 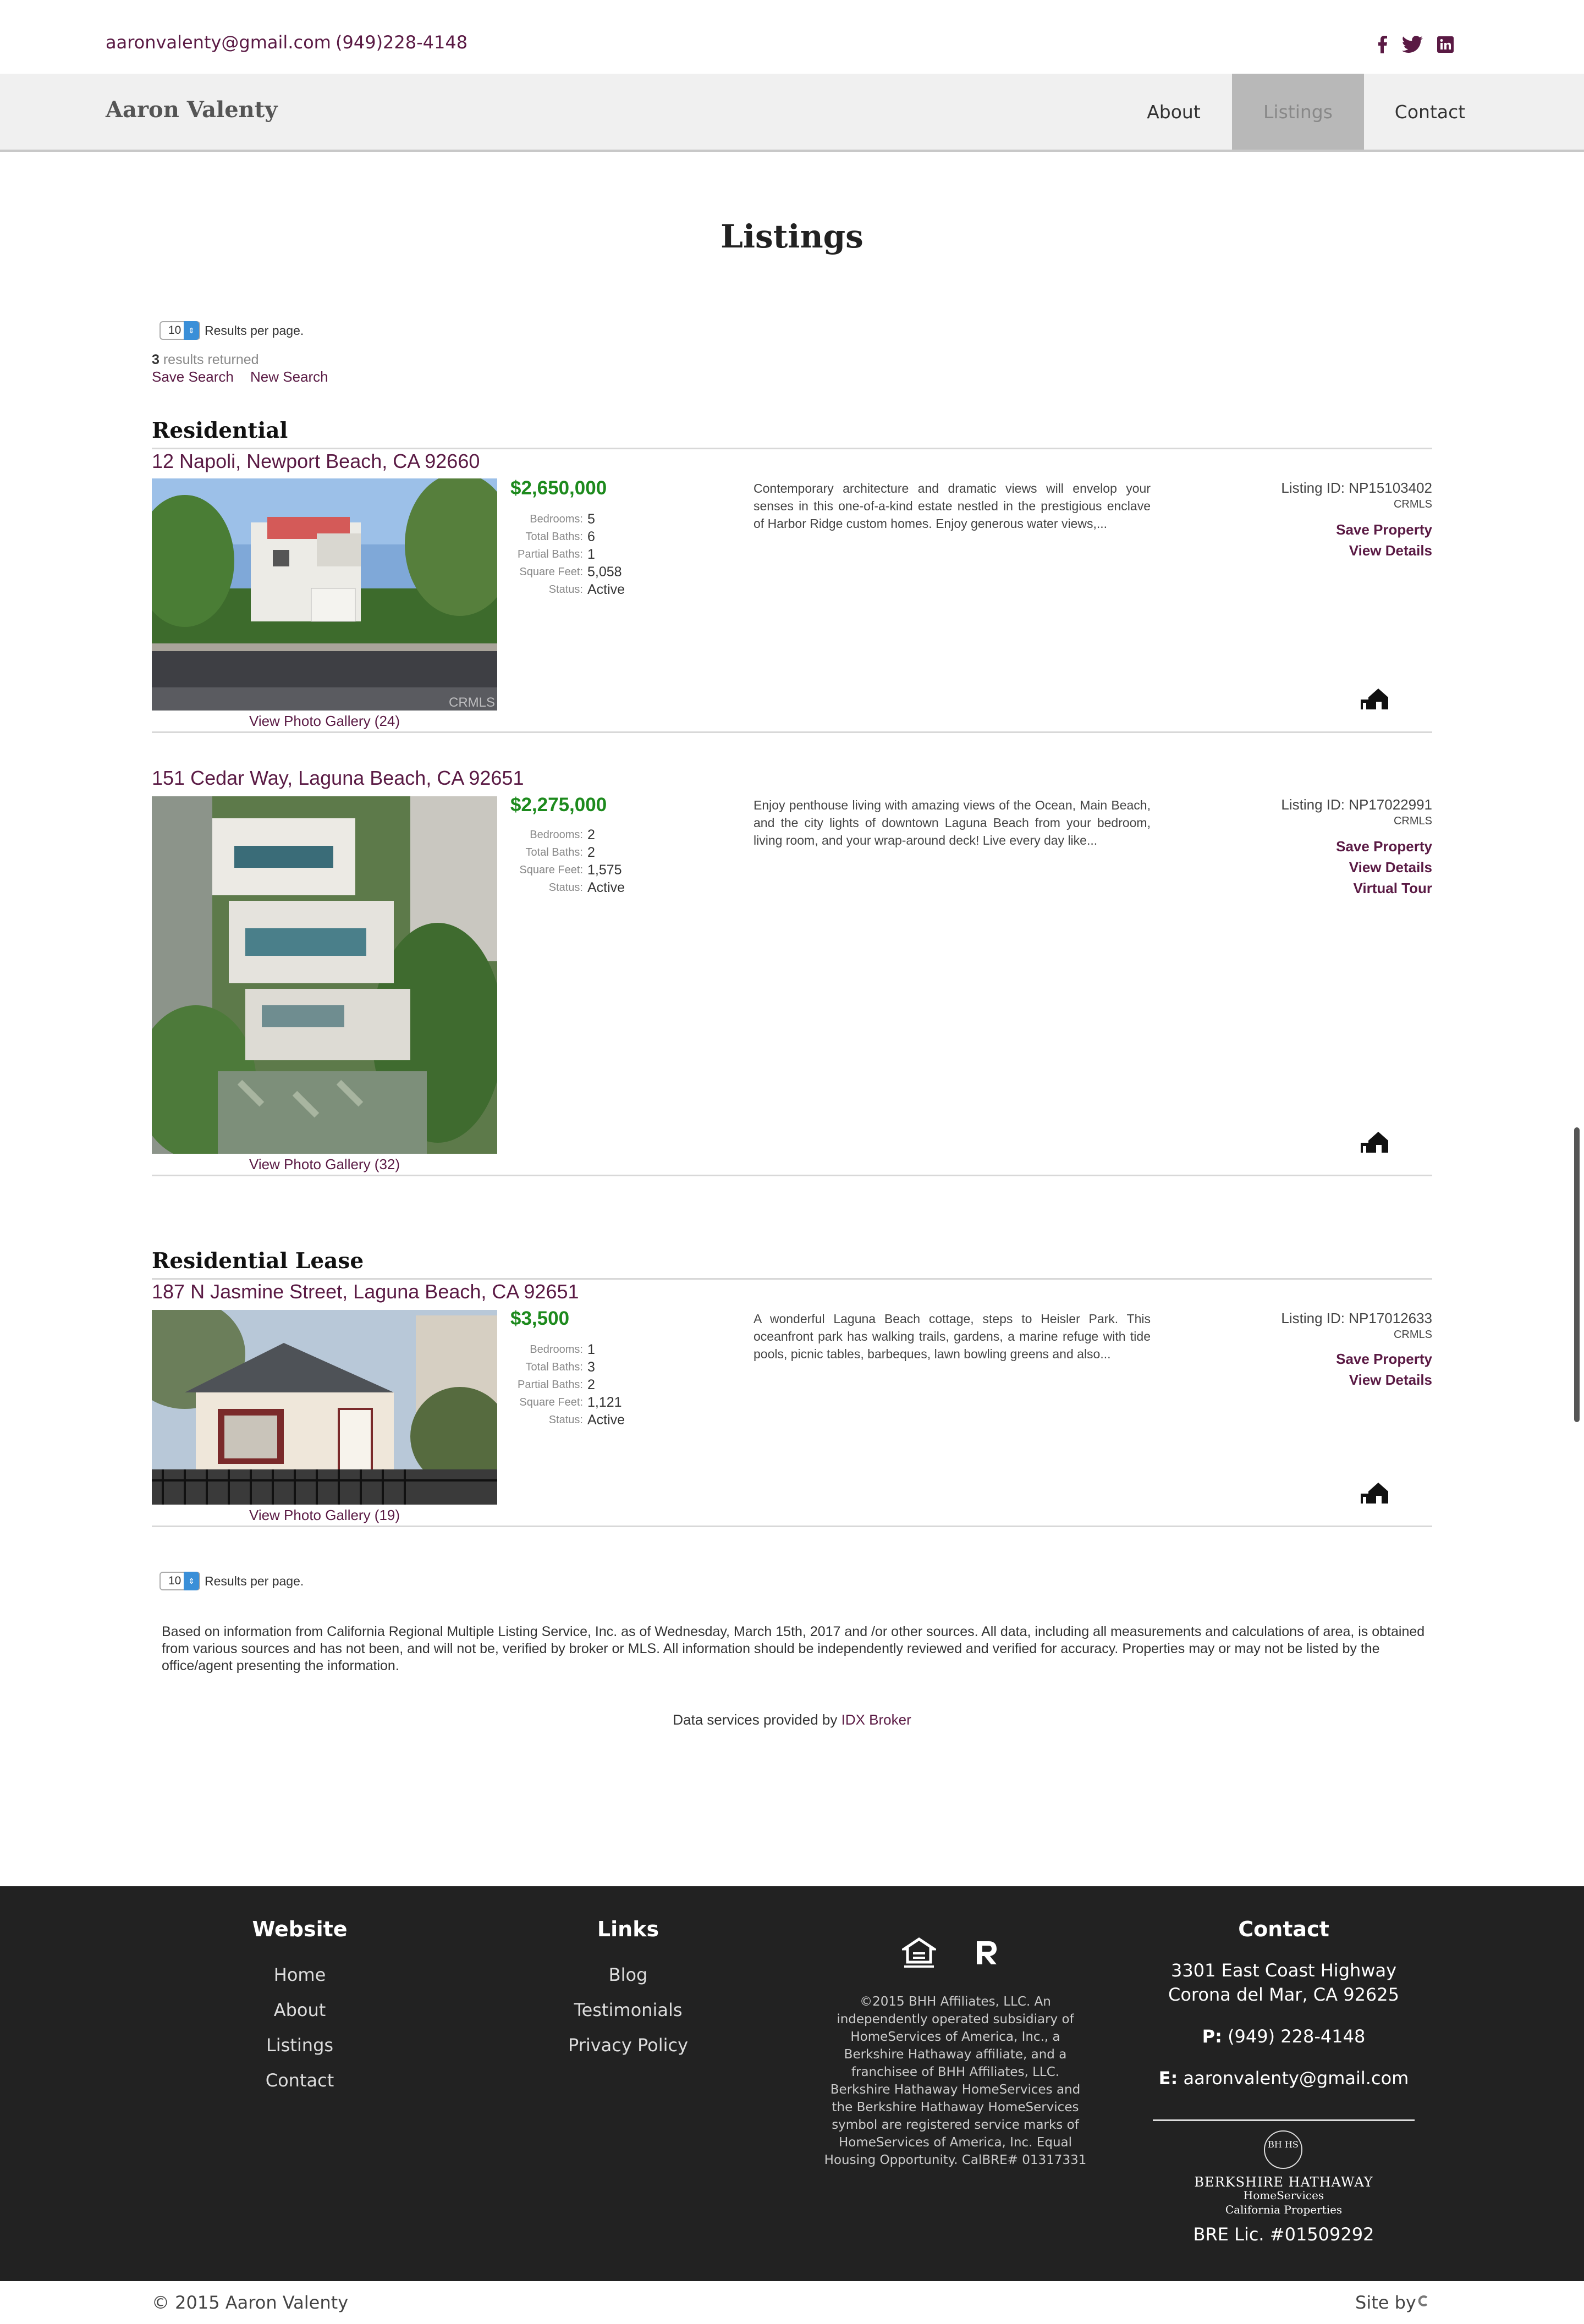 I want to click on view-photo-gallery-link: View Photo Gallery (32), so click(x=324, y=1165).